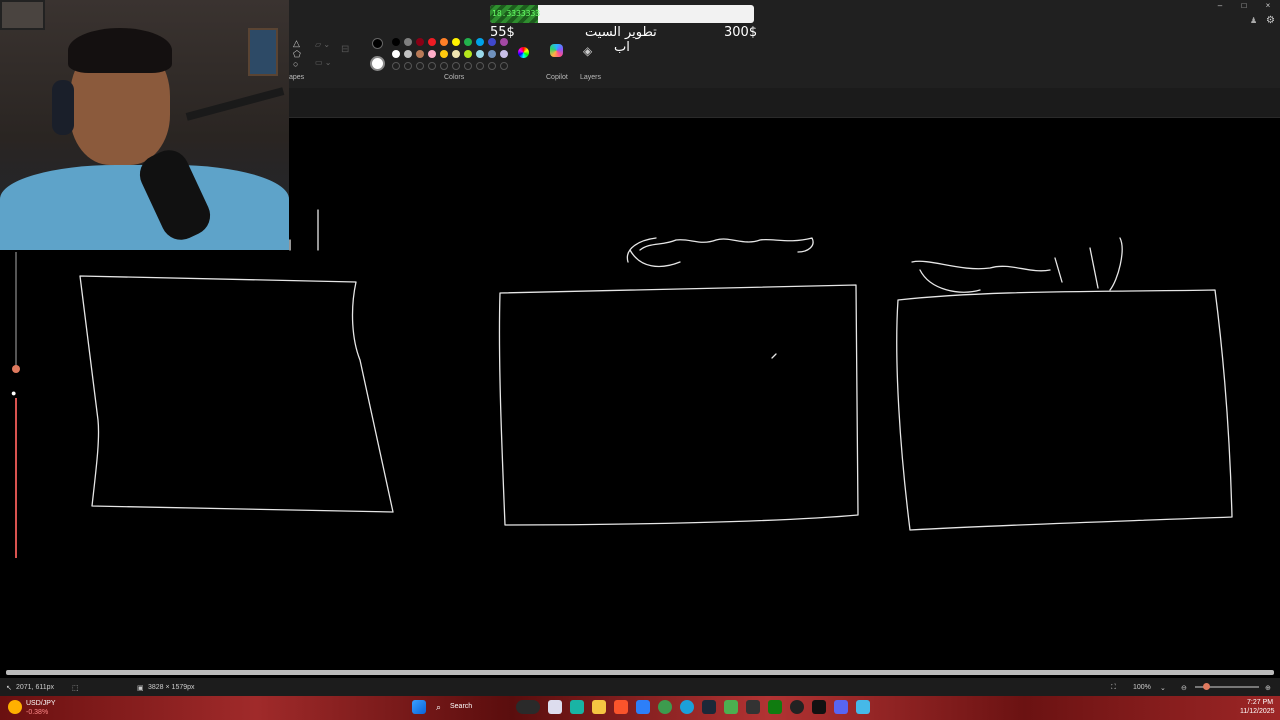 The height and width of the screenshot is (720, 1280). Describe the element at coordinates (263, 52) in the screenshot. I see `webcam-background-frame` at that location.